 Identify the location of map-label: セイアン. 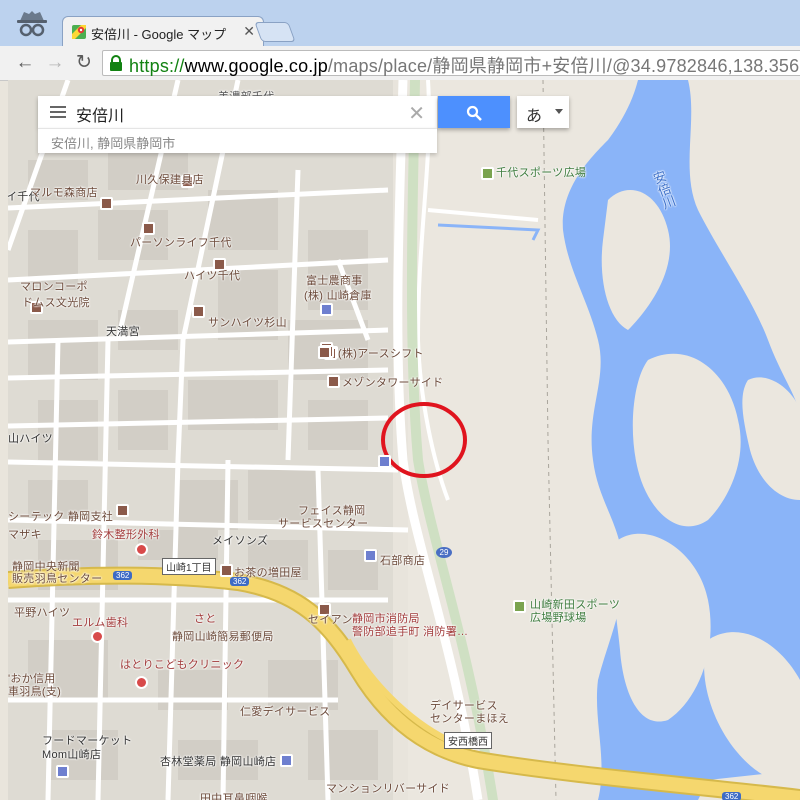
(330, 620).